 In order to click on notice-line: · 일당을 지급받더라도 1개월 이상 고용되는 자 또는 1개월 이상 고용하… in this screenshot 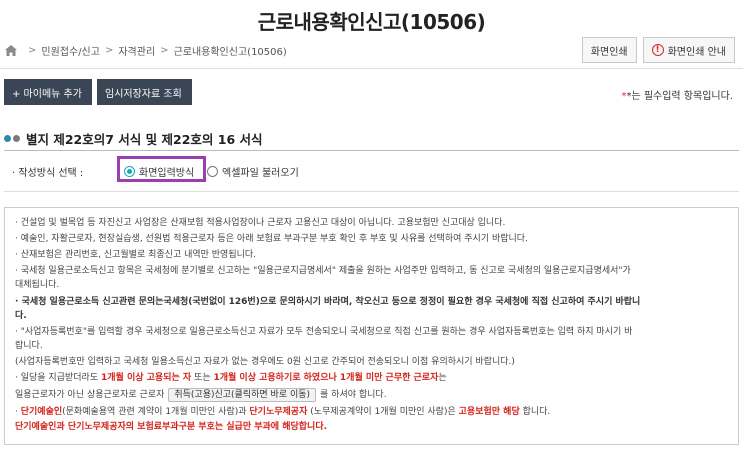, I will do `click(231, 378)`.